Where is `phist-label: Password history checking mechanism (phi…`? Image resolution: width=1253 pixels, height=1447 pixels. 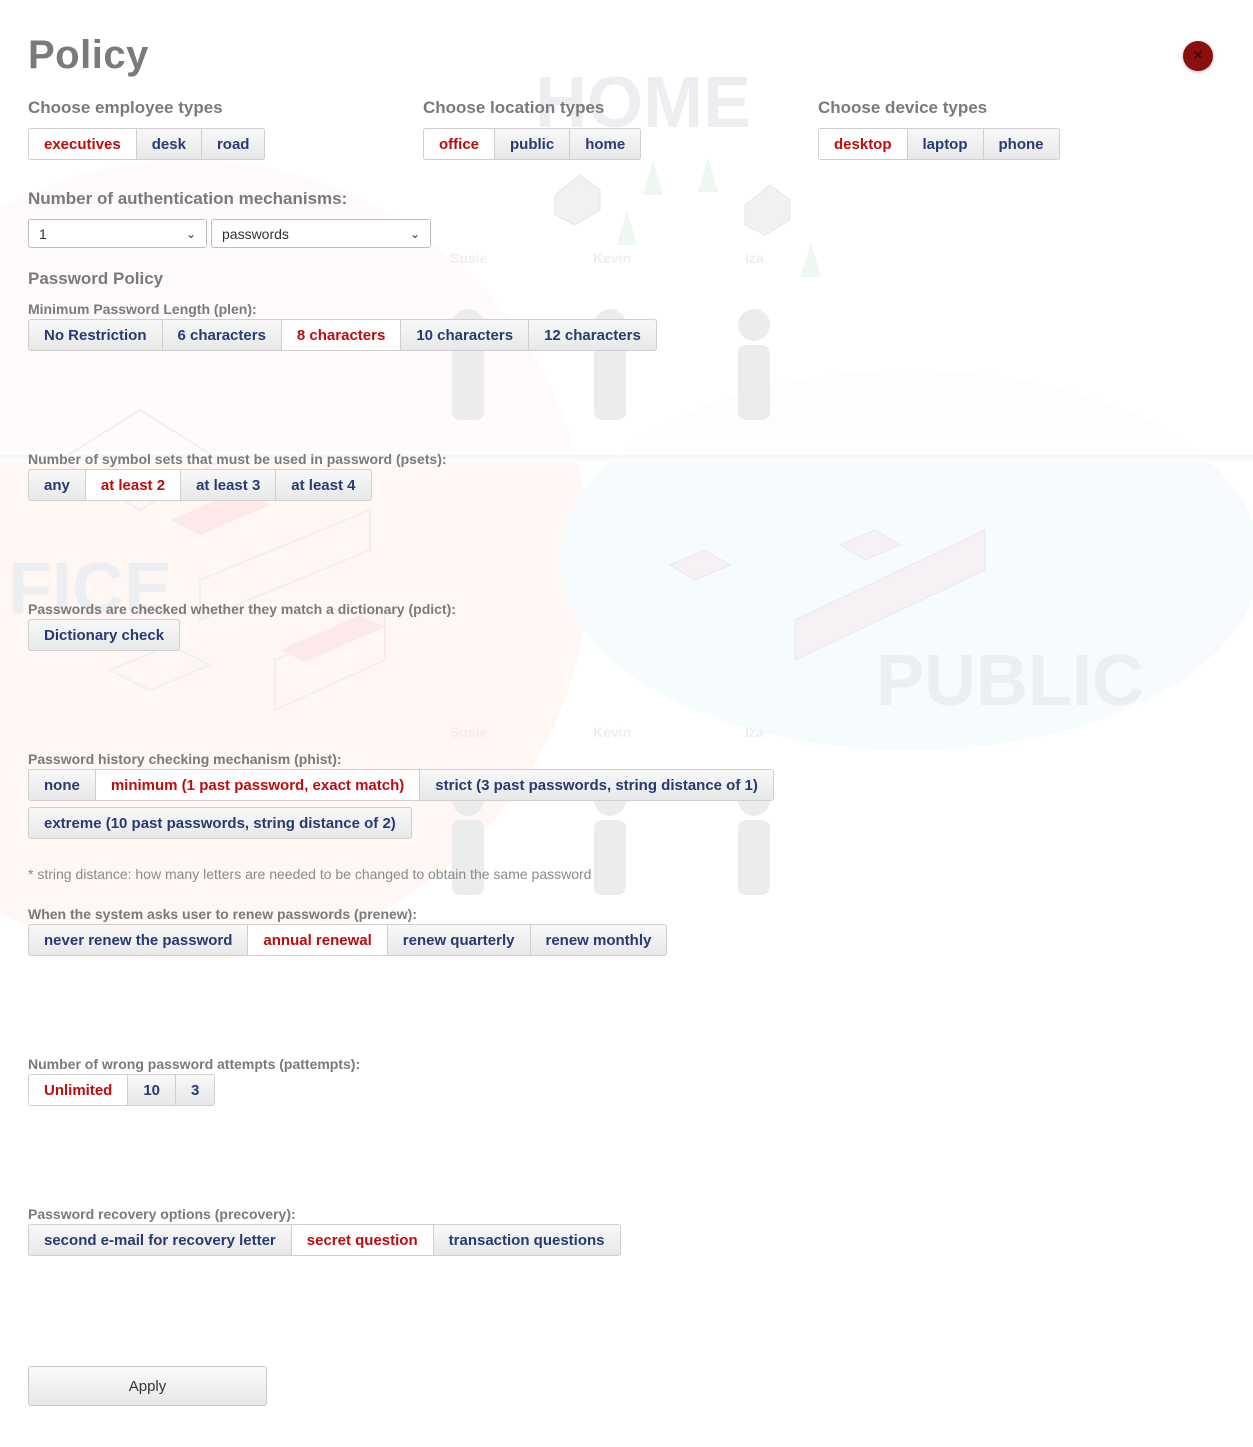 phist-label: Password history checking mechanism (phi… is located at coordinates (185, 759).